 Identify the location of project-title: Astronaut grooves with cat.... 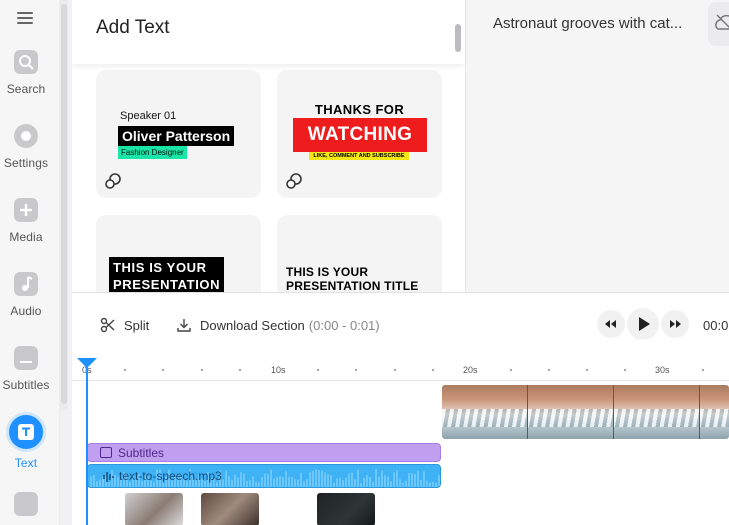
(587, 23).